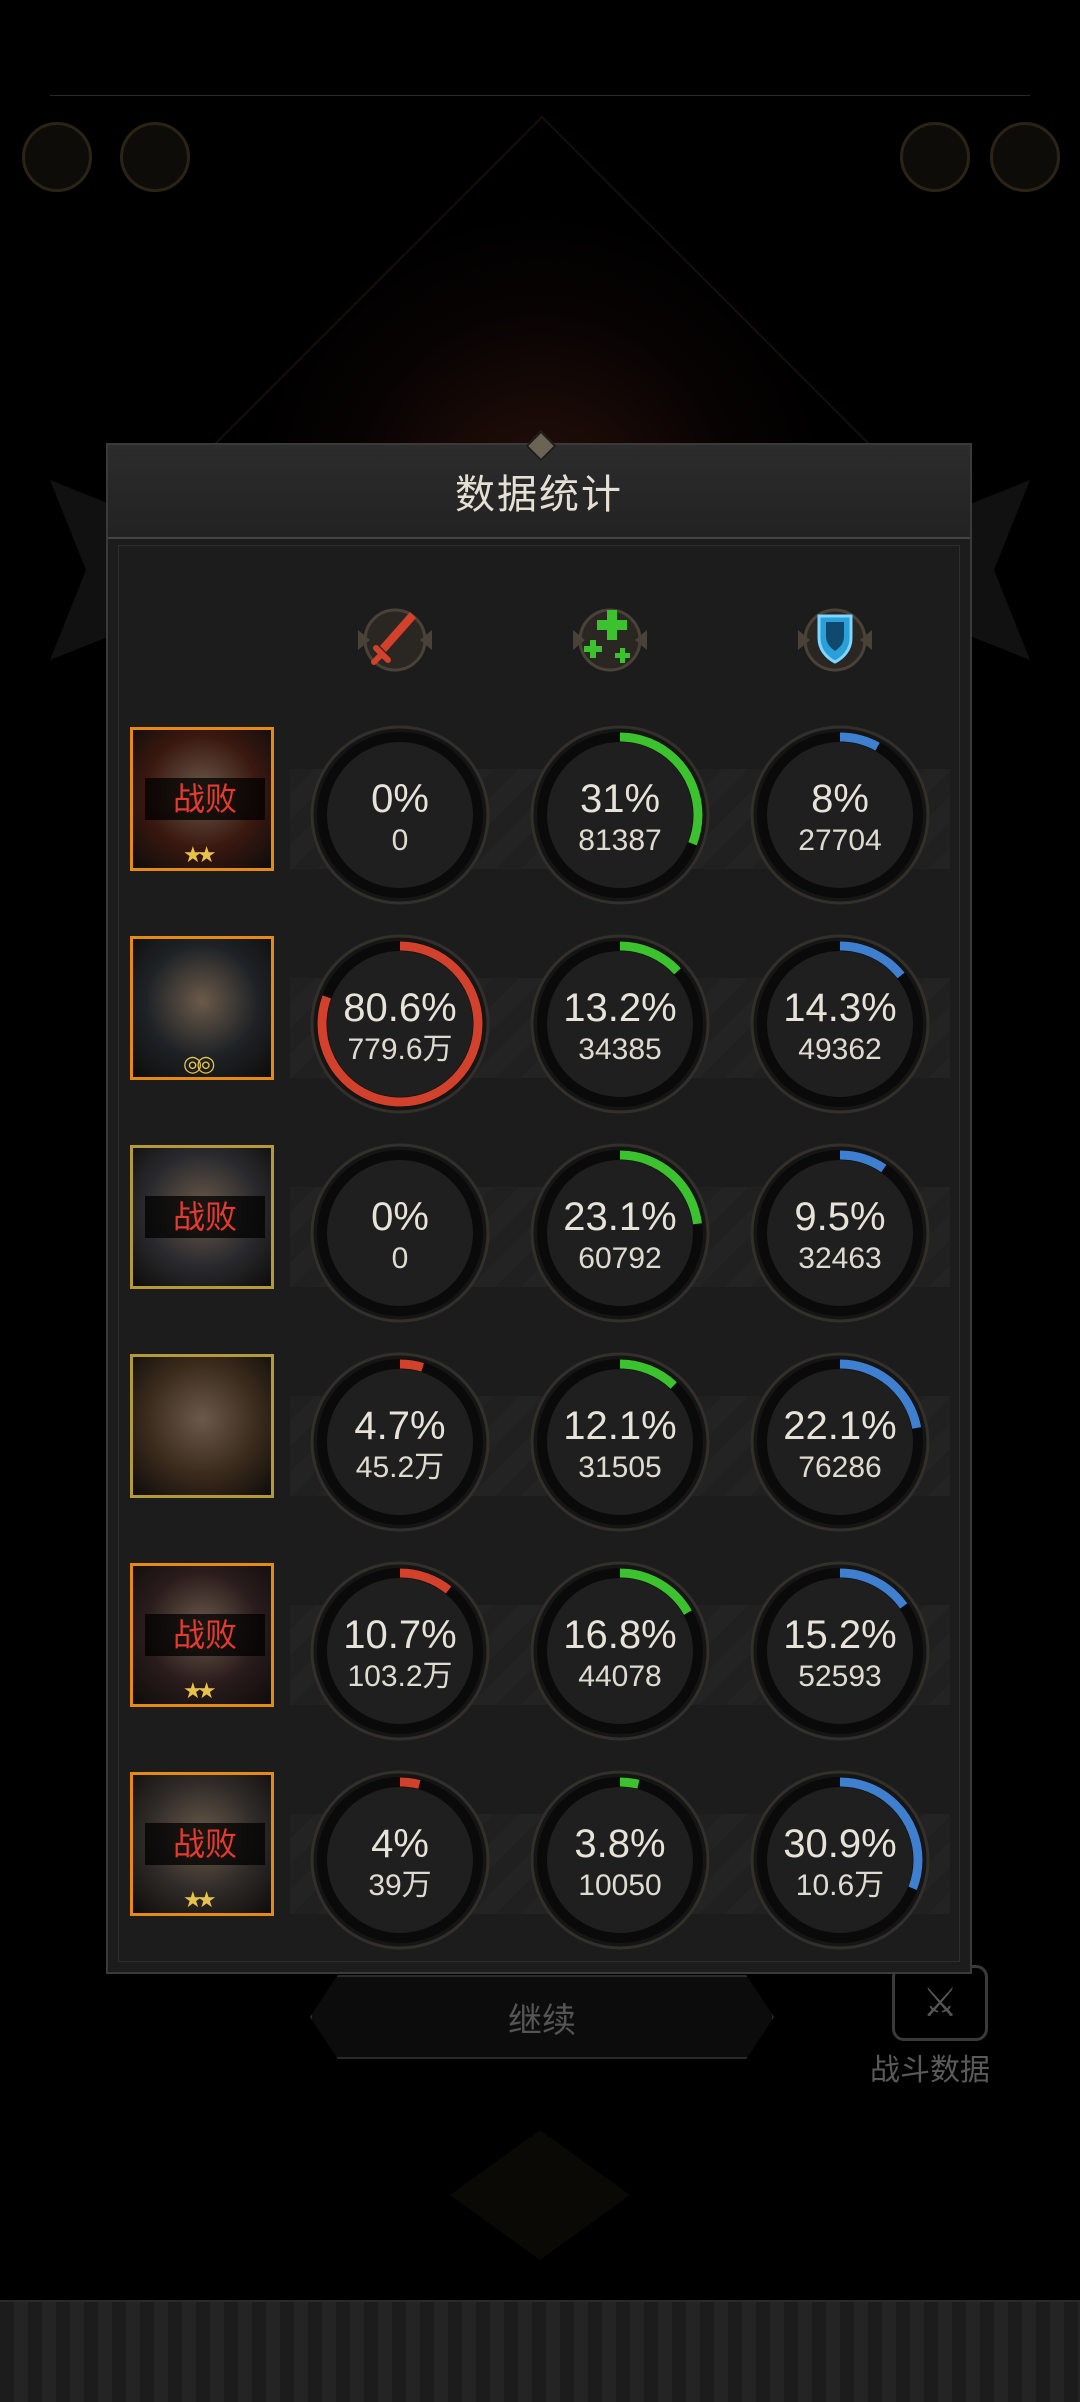 The image size is (1080, 2402). Describe the element at coordinates (840, 840) in the screenshot. I see `tank-value: 27704` at that location.